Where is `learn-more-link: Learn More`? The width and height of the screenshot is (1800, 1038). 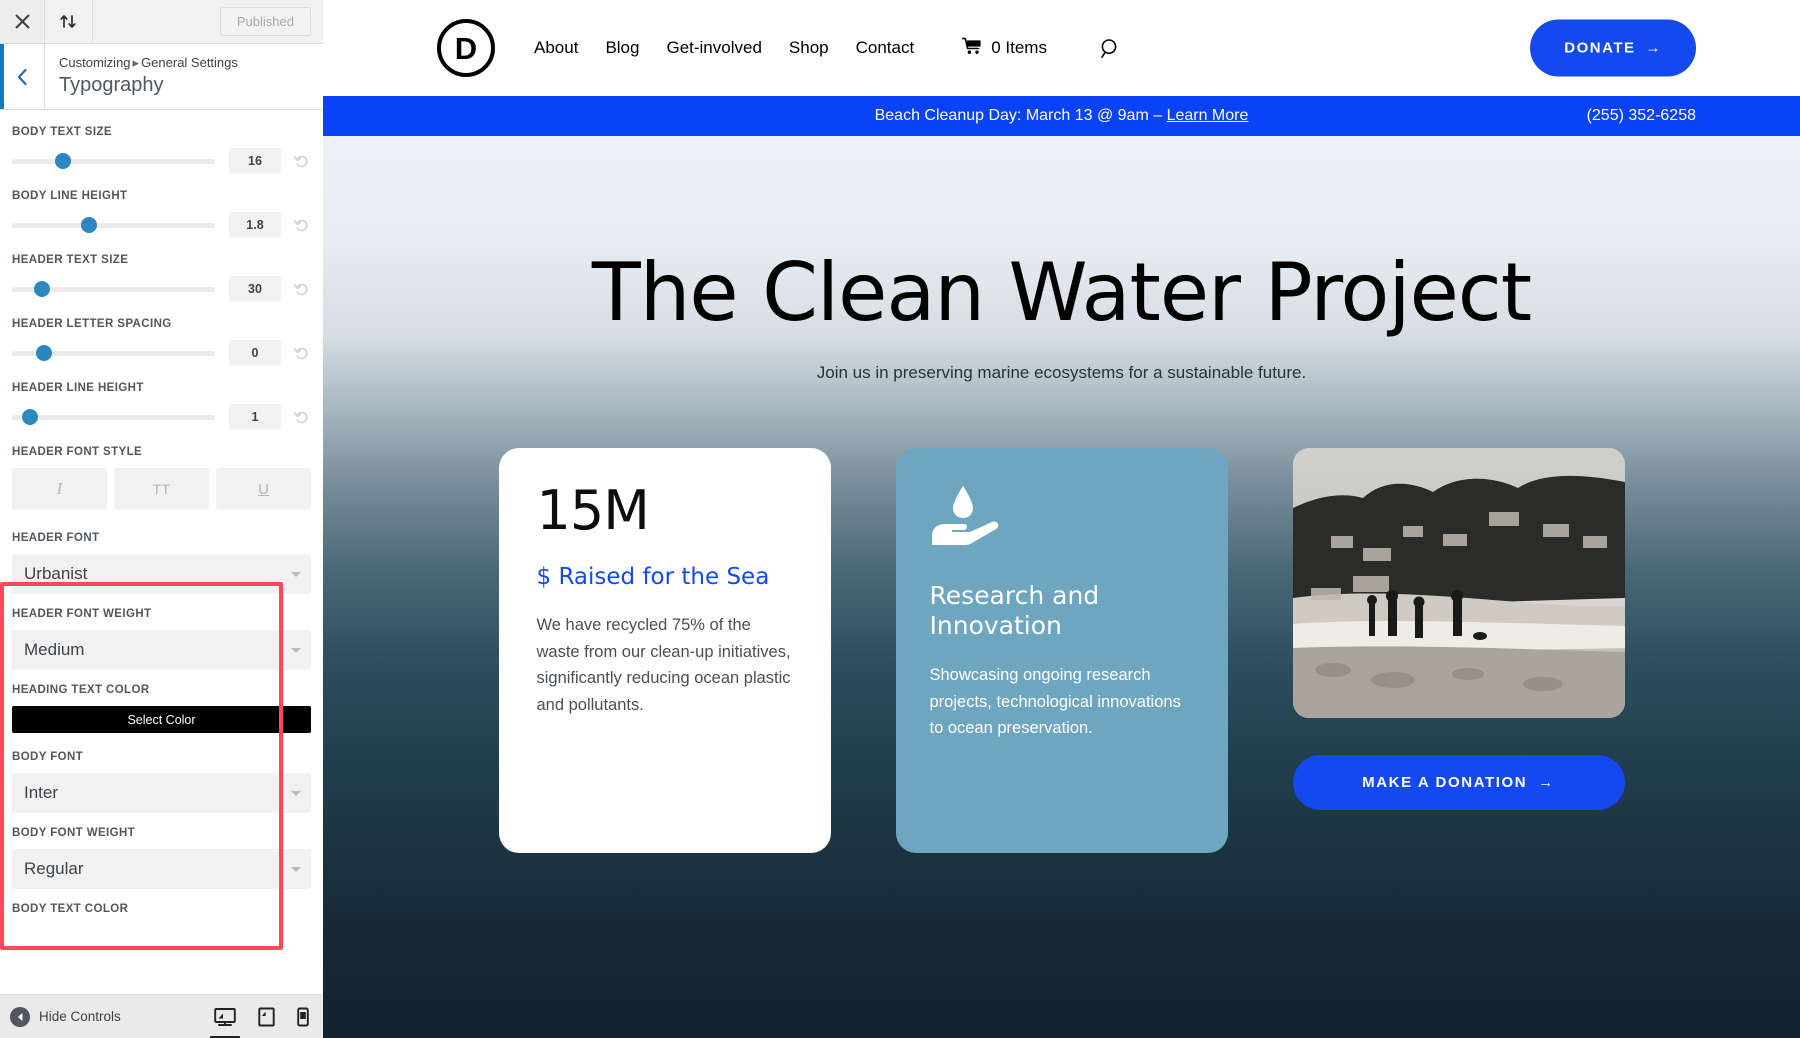
learn-more-link: Learn More is located at coordinates (1208, 115).